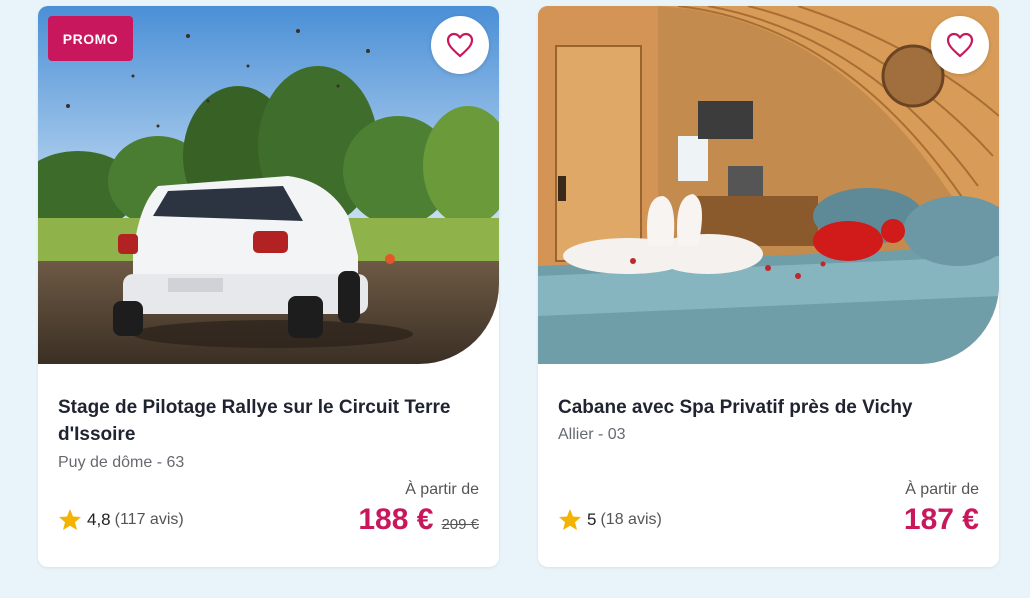 This screenshot has height=598, width=1030. What do you see at coordinates (396, 519) in the screenshot?
I see `current-price: 188 €` at bounding box center [396, 519].